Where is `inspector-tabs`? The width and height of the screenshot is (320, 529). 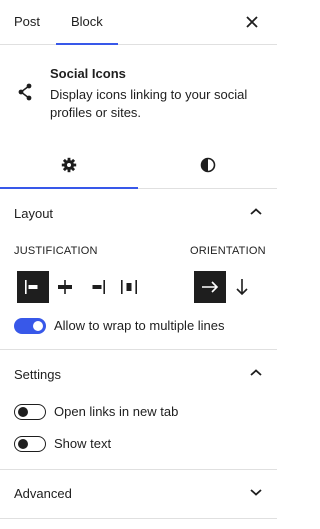
inspector-tabs is located at coordinates (138, 165).